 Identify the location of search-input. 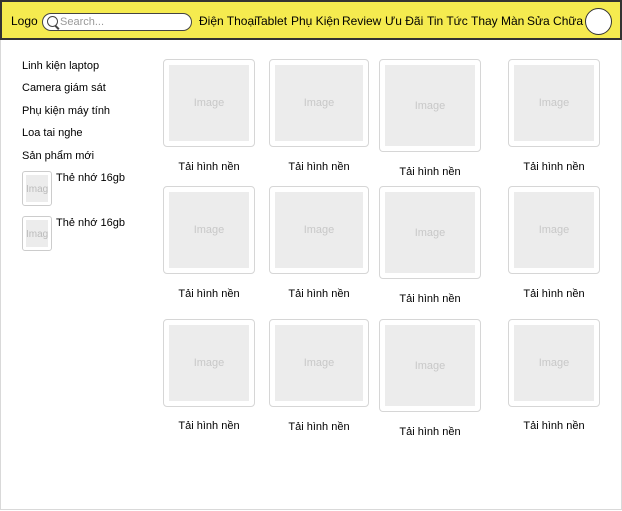
(122, 21).